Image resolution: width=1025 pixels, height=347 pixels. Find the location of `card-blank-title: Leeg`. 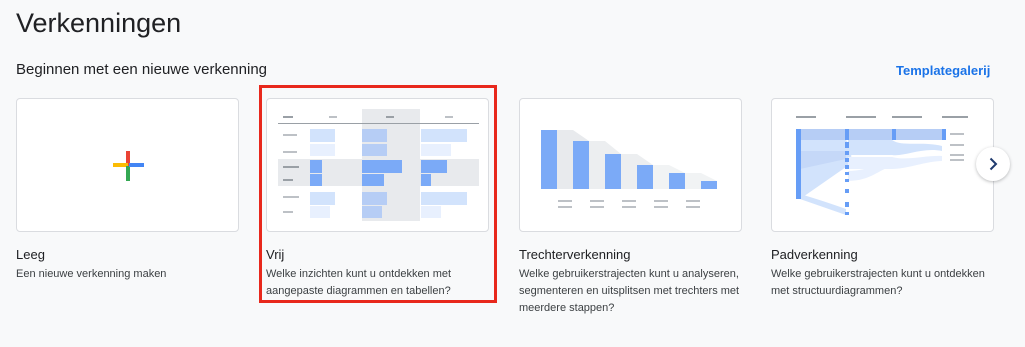

card-blank-title: Leeg is located at coordinates (30, 254).